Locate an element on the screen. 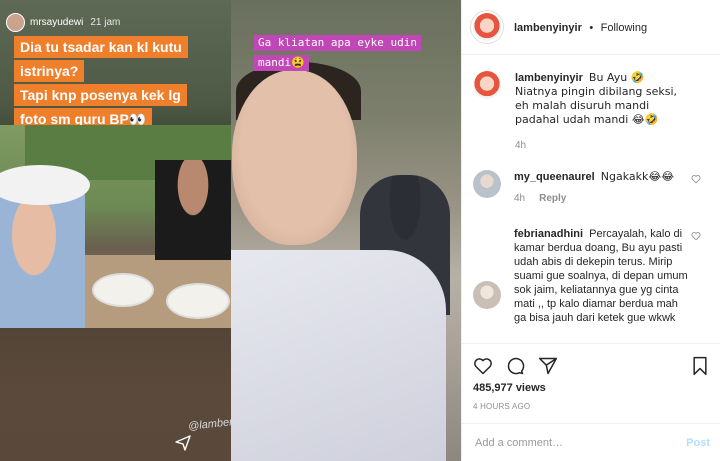 The width and height of the screenshot is (720, 461). account-username: lambenyinyir is located at coordinates (548, 28).